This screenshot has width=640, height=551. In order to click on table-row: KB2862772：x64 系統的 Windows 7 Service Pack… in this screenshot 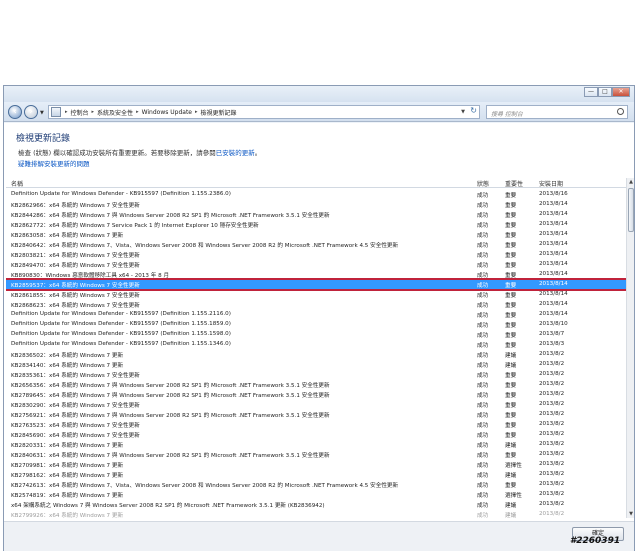, I will do `click(316, 224)`.